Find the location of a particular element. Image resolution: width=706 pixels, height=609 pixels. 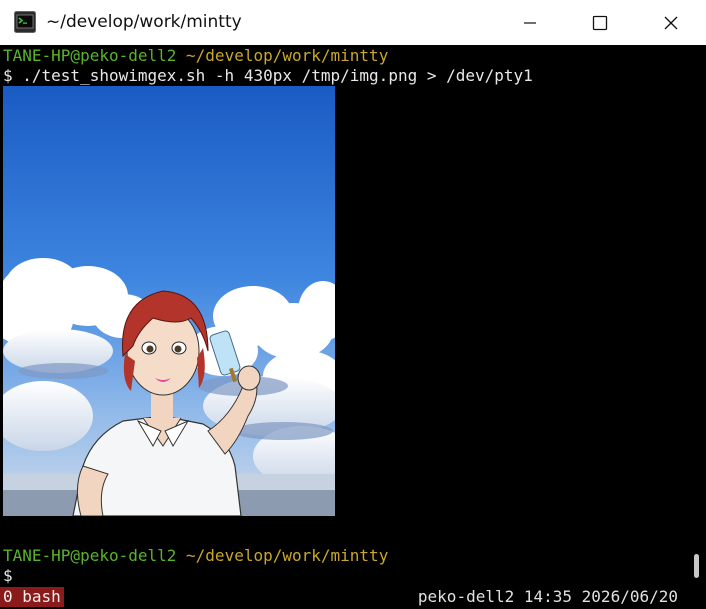

scrollbar-thumb is located at coordinates (696, 566).